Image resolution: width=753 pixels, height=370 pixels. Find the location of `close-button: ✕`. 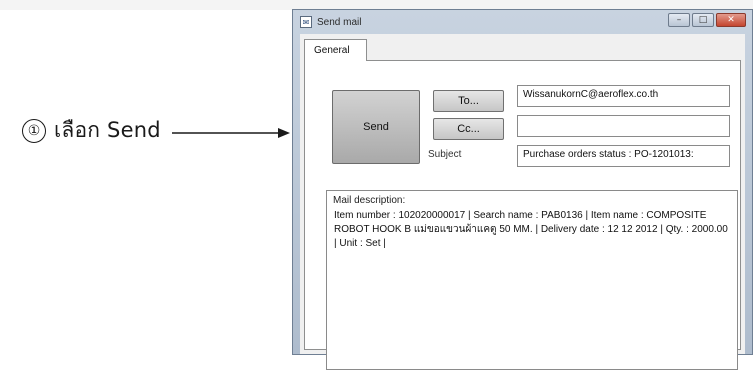

close-button: ✕ is located at coordinates (731, 20).